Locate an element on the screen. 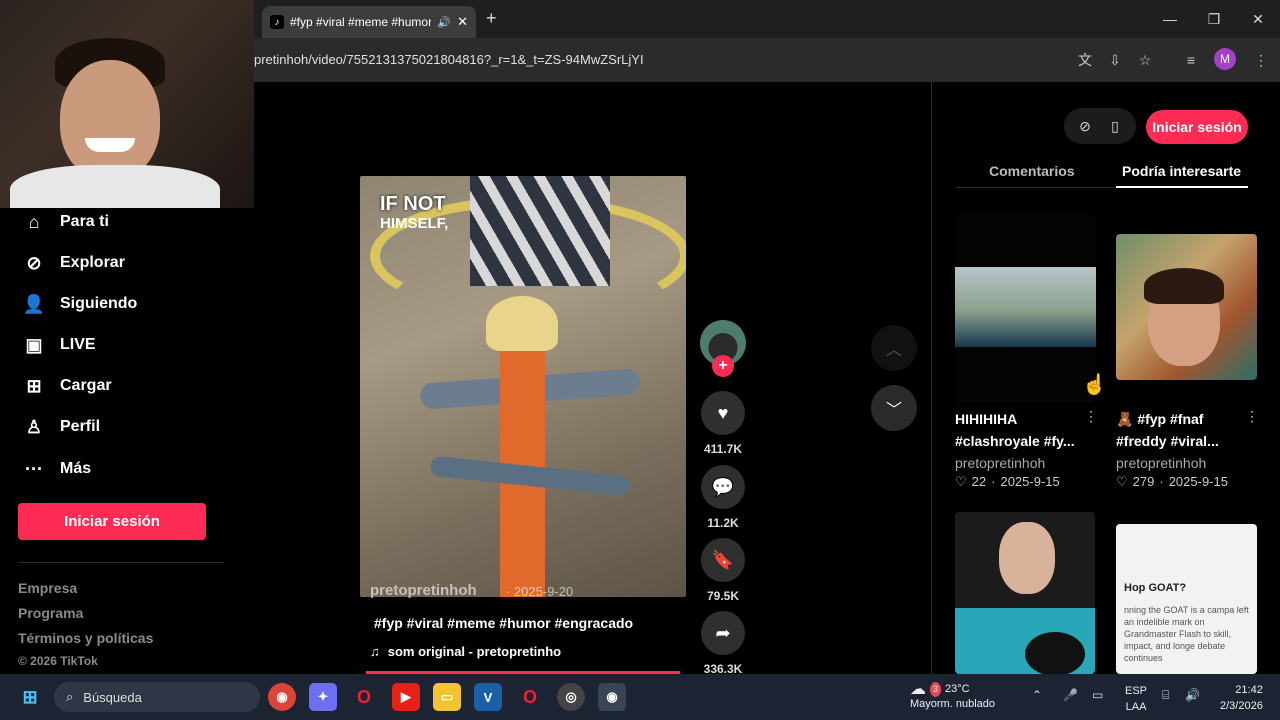 Image resolution: width=1280 pixels, height=720 pixels. sidebar-item-label: Más is located at coordinates (76, 468).